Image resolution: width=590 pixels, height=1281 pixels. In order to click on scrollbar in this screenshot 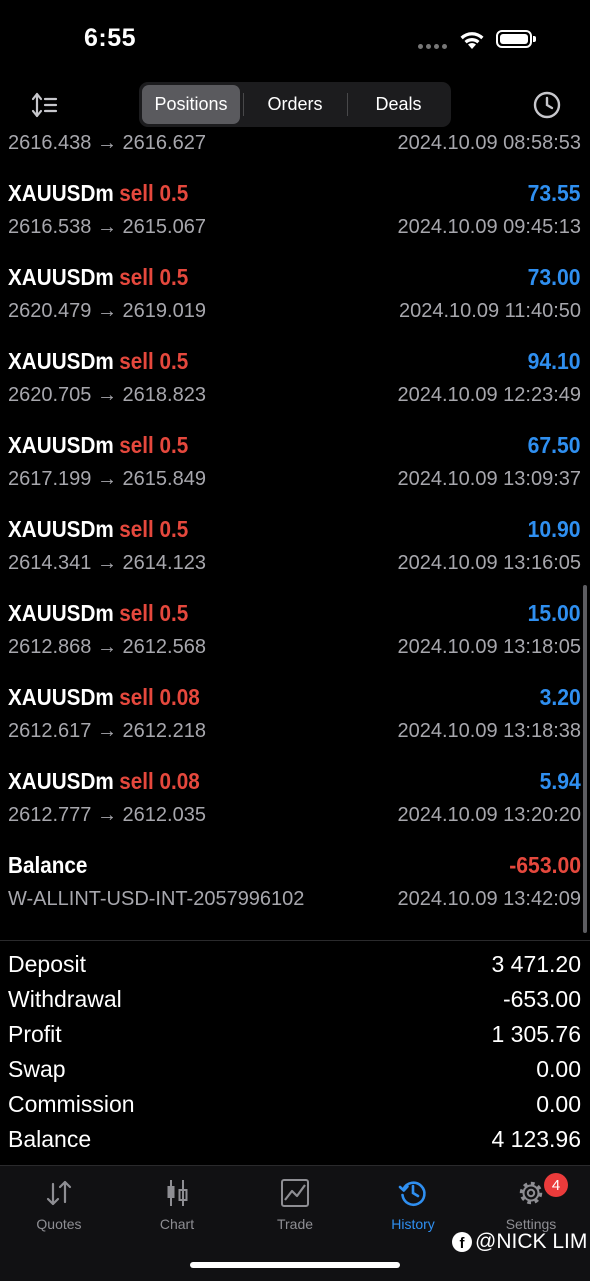, I will do `click(585, 759)`.